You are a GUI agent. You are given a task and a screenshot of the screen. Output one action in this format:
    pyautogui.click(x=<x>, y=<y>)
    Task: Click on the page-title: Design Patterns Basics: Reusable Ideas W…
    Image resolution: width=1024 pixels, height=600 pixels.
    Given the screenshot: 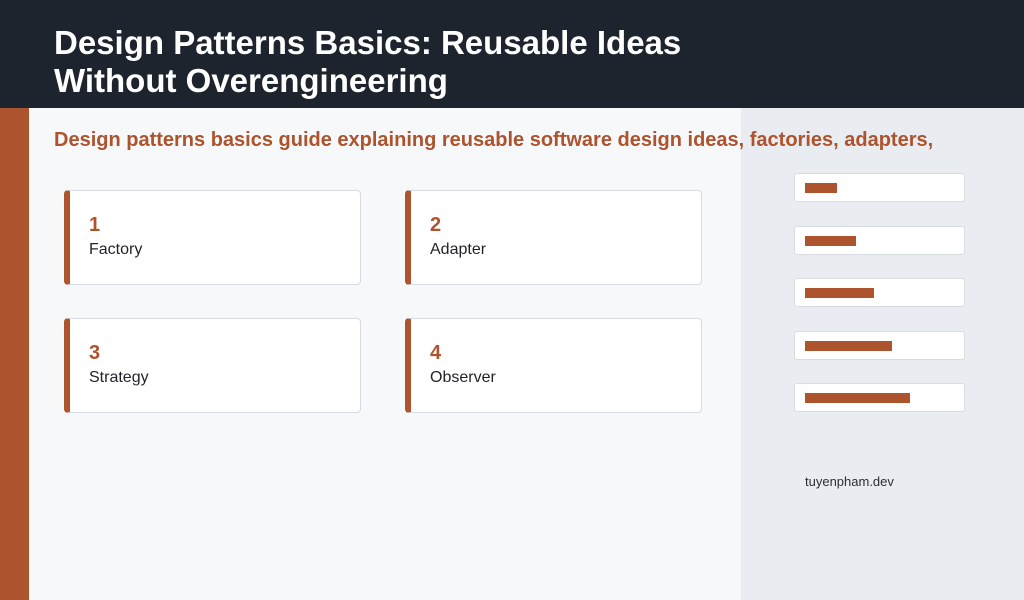 What is the action you would take?
    pyautogui.click(x=368, y=61)
    